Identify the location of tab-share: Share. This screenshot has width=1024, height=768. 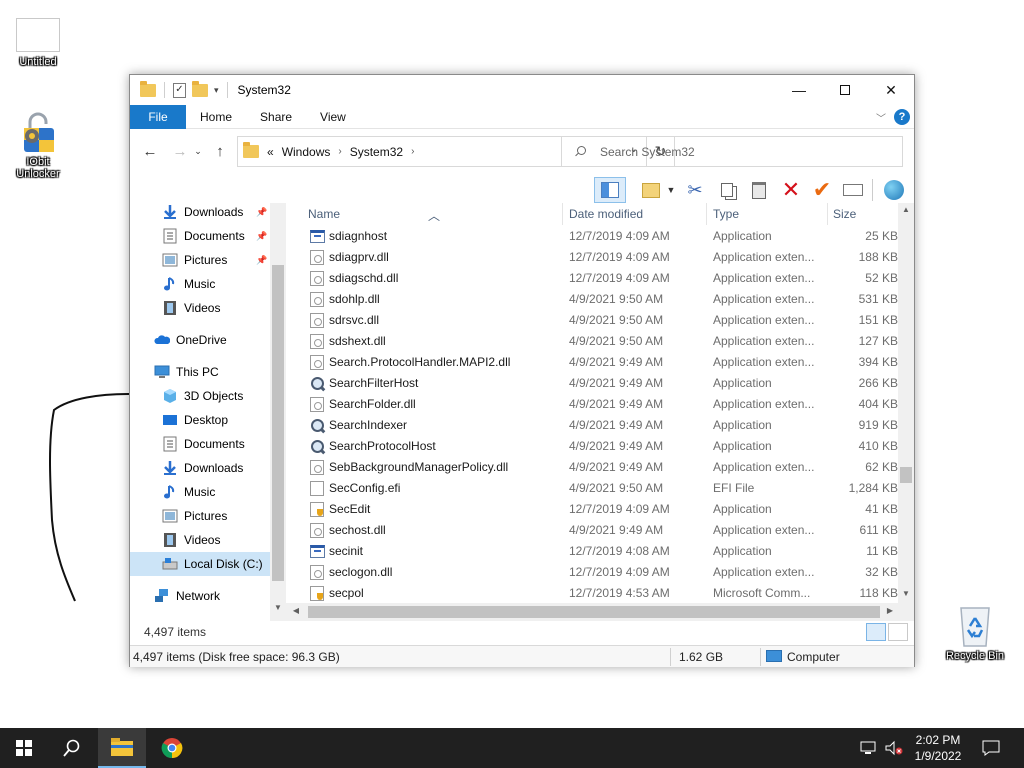
(276, 117).